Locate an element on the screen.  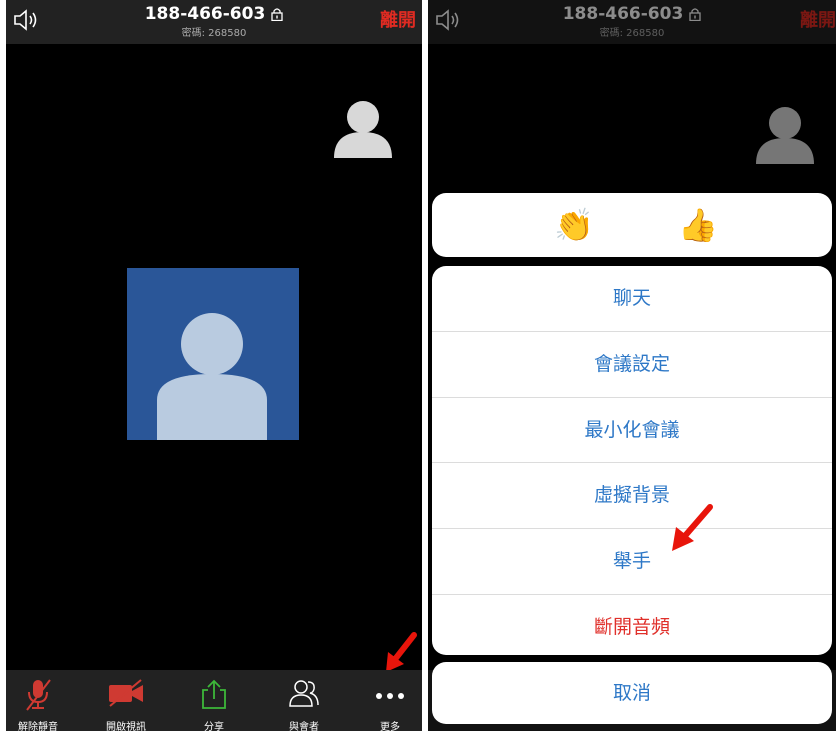
participant-avatar is located at coordinates (363, 127).